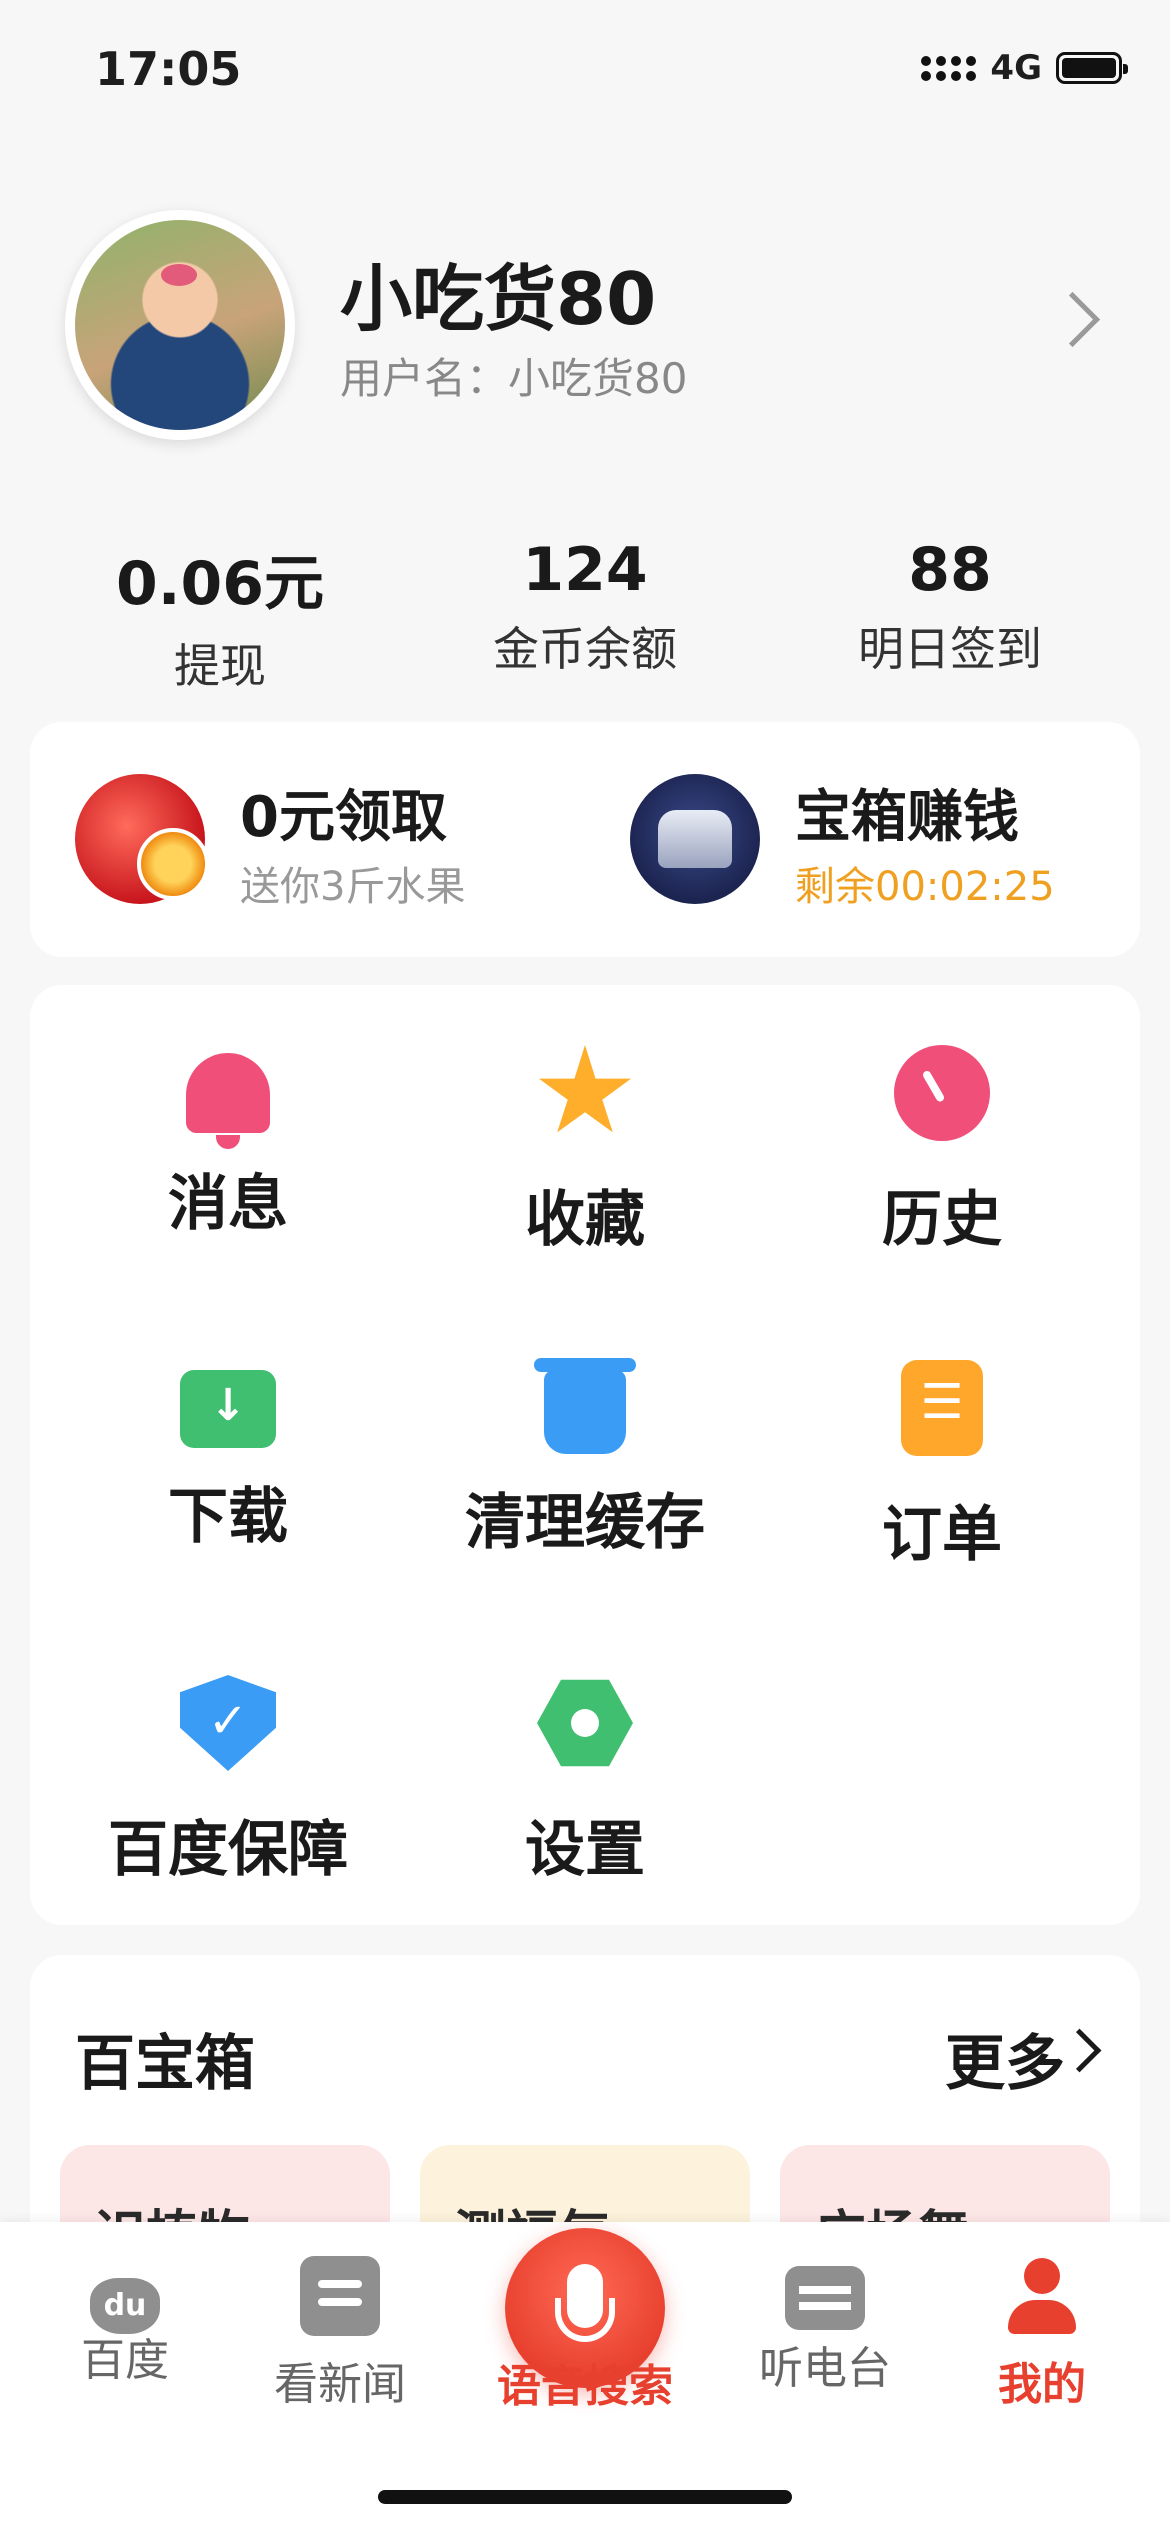 This screenshot has width=1170, height=2532. What do you see at coordinates (228, 1101) in the screenshot?
I see `bell-icon` at bounding box center [228, 1101].